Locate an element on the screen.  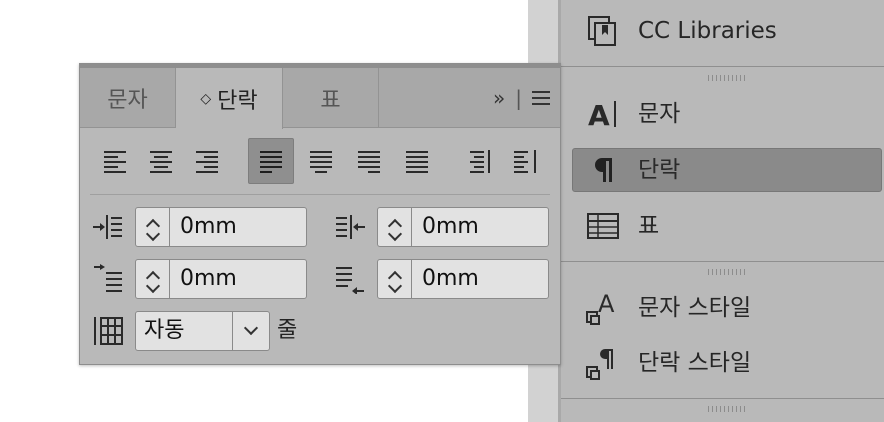
dock-item-label: 단락 스타일 is located at coordinates (695, 363).